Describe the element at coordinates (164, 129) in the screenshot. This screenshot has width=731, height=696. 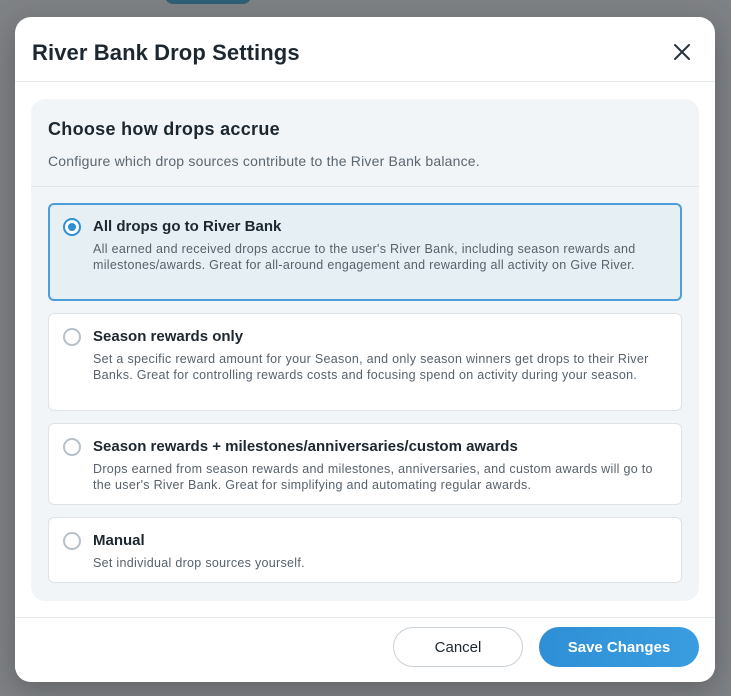
I see `card-title: Choose how drops accrue` at that location.